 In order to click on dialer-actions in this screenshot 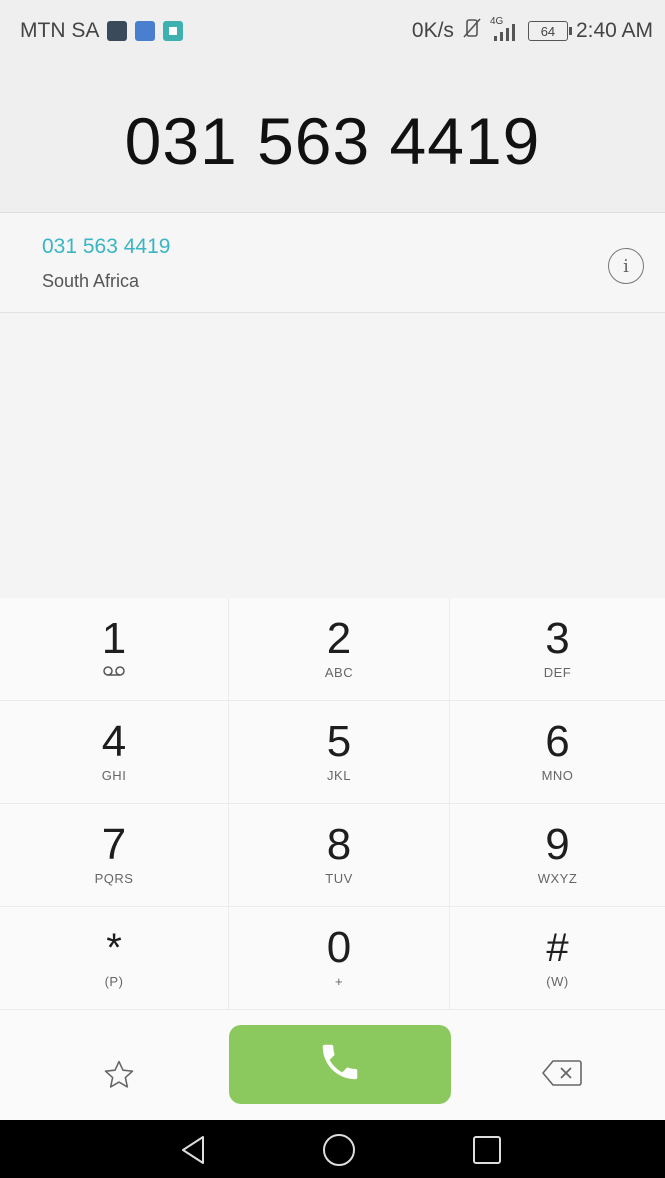, I will do `click(332, 1065)`.